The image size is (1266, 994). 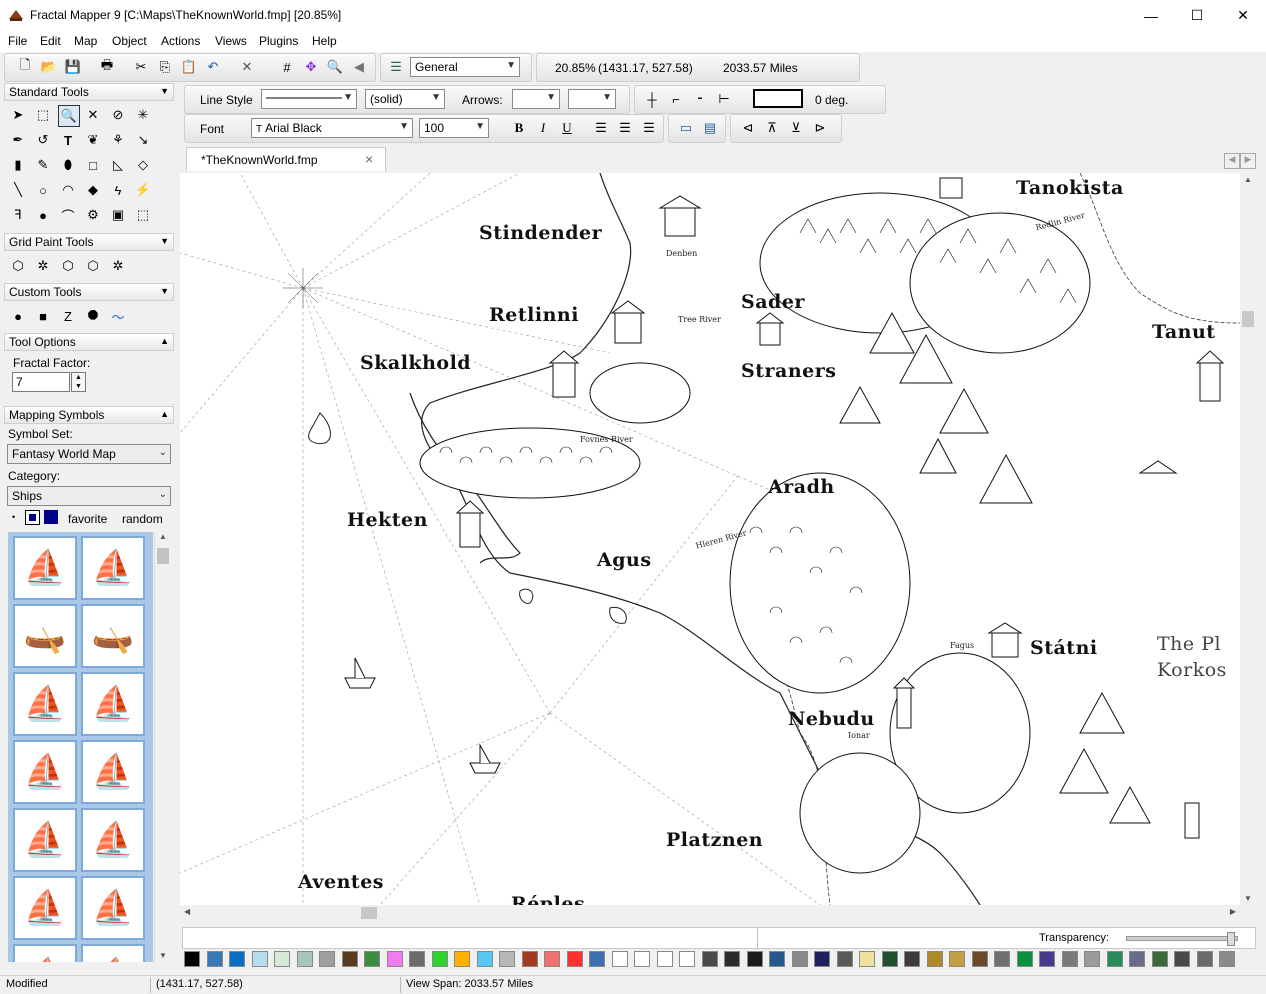 What do you see at coordinates (18, 266) in the screenshot?
I see `hex-icon: ⬡` at bounding box center [18, 266].